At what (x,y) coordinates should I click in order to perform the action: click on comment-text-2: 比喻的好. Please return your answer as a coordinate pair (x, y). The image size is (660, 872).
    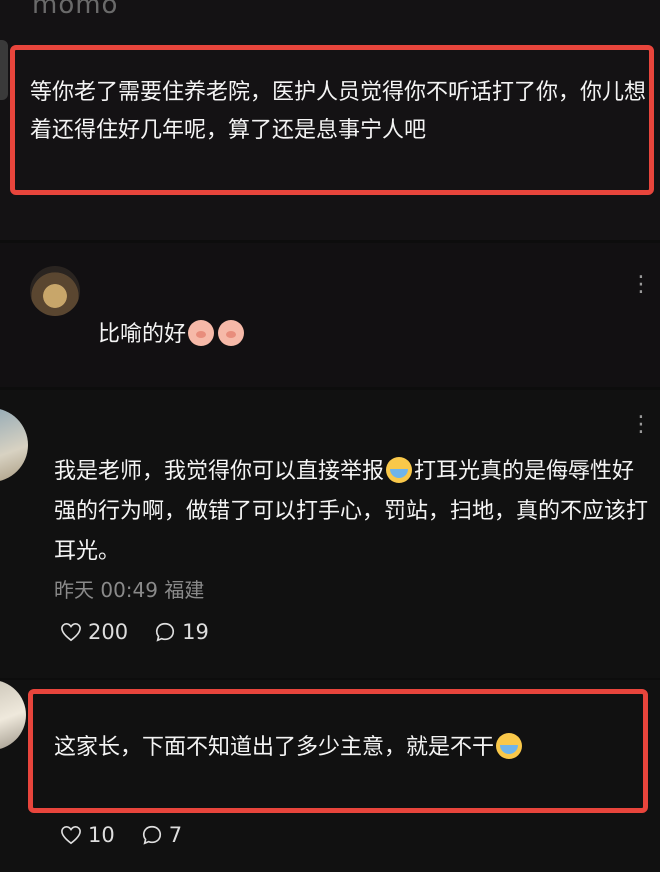
    Looking at the image, I should click on (172, 335).